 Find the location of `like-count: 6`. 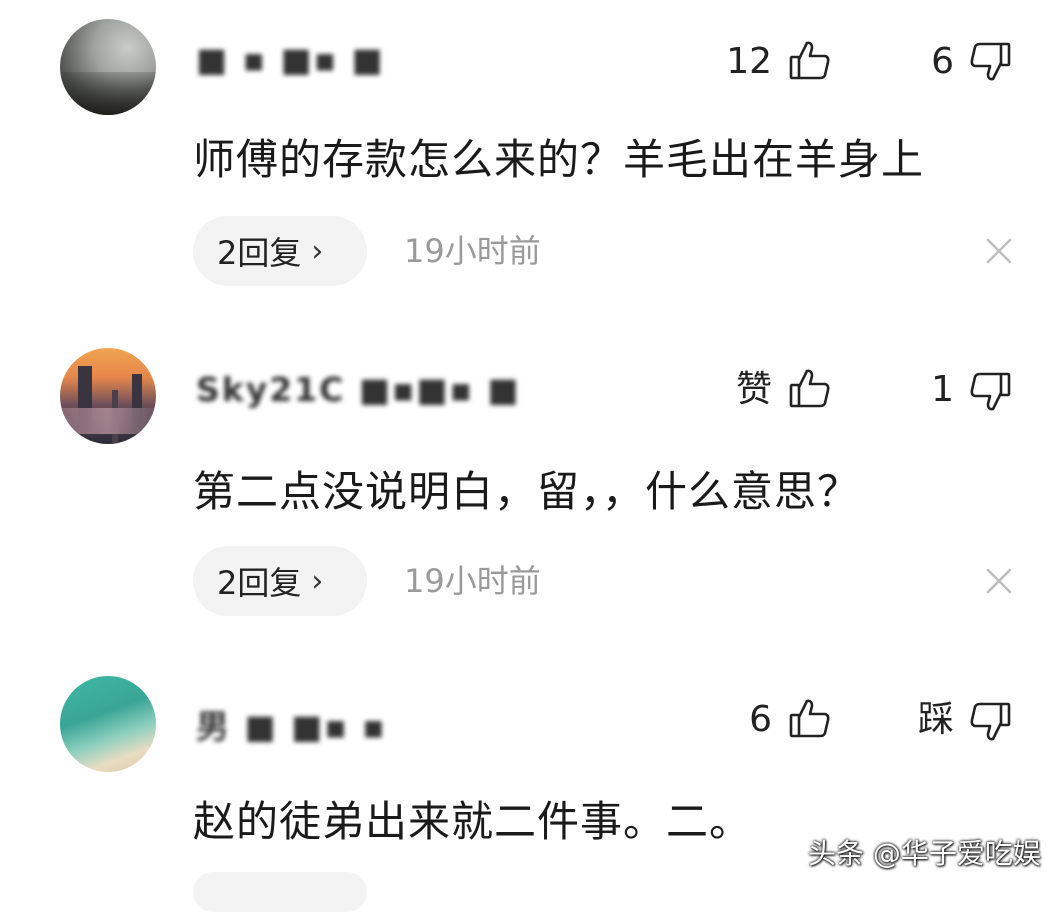

like-count: 6 is located at coordinates (760, 719).